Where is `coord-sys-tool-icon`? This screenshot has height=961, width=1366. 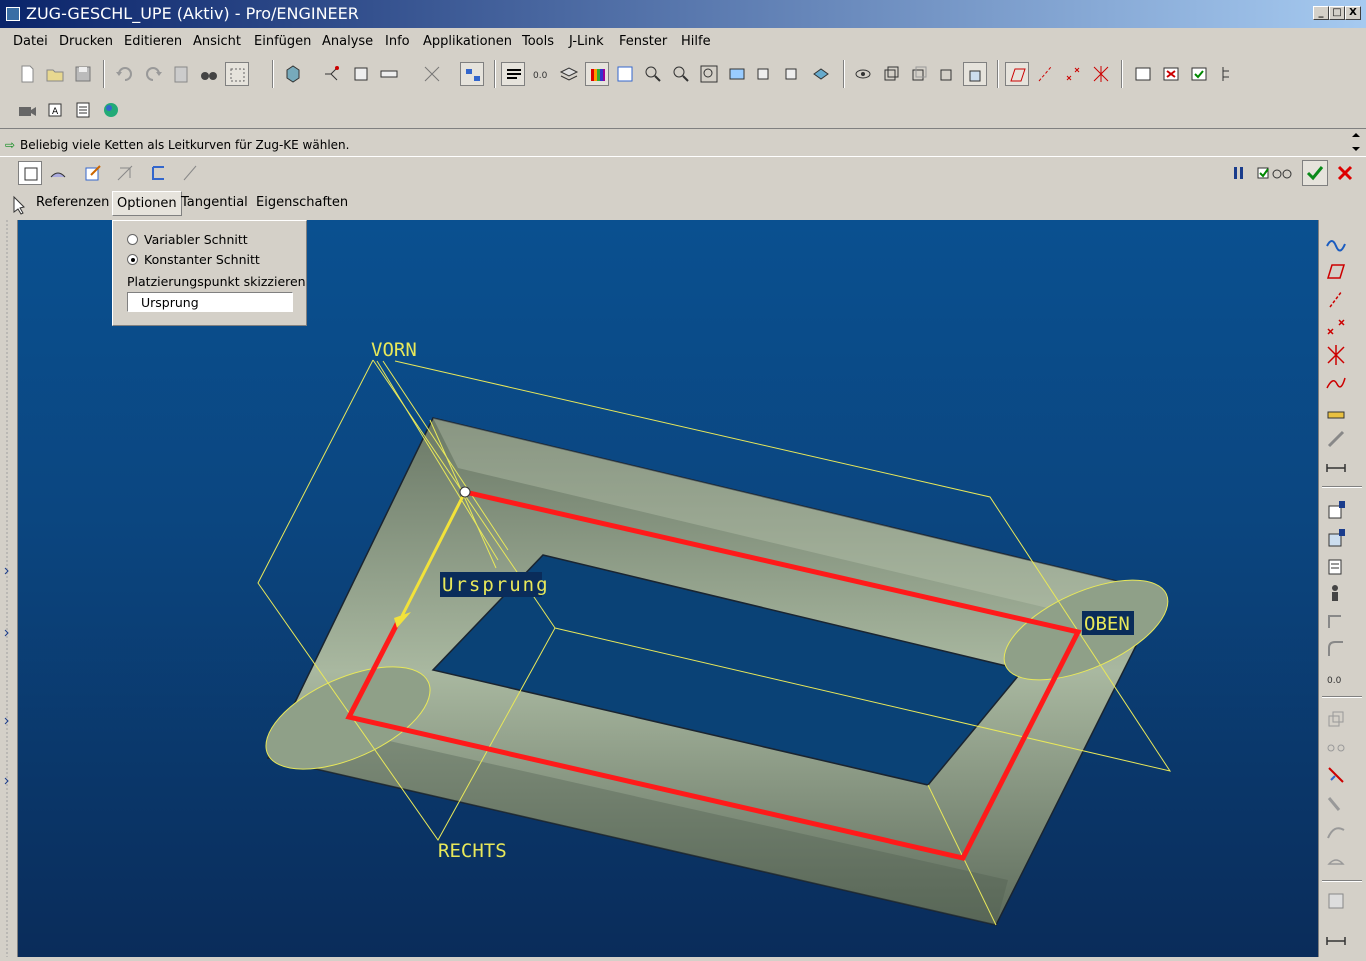 coord-sys-tool-icon is located at coordinates (1336, 355).